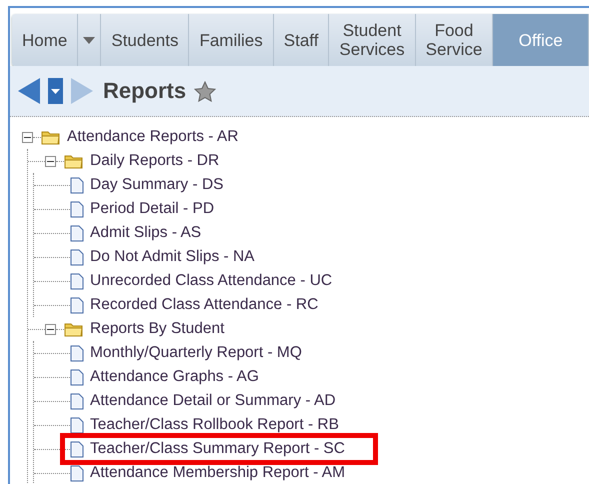 The height and width of the screenshot is (484, 589). What do you see at coordinates (89, 40) in the screenshot?
I see `caret-icon` at bounding box center [89, 40].